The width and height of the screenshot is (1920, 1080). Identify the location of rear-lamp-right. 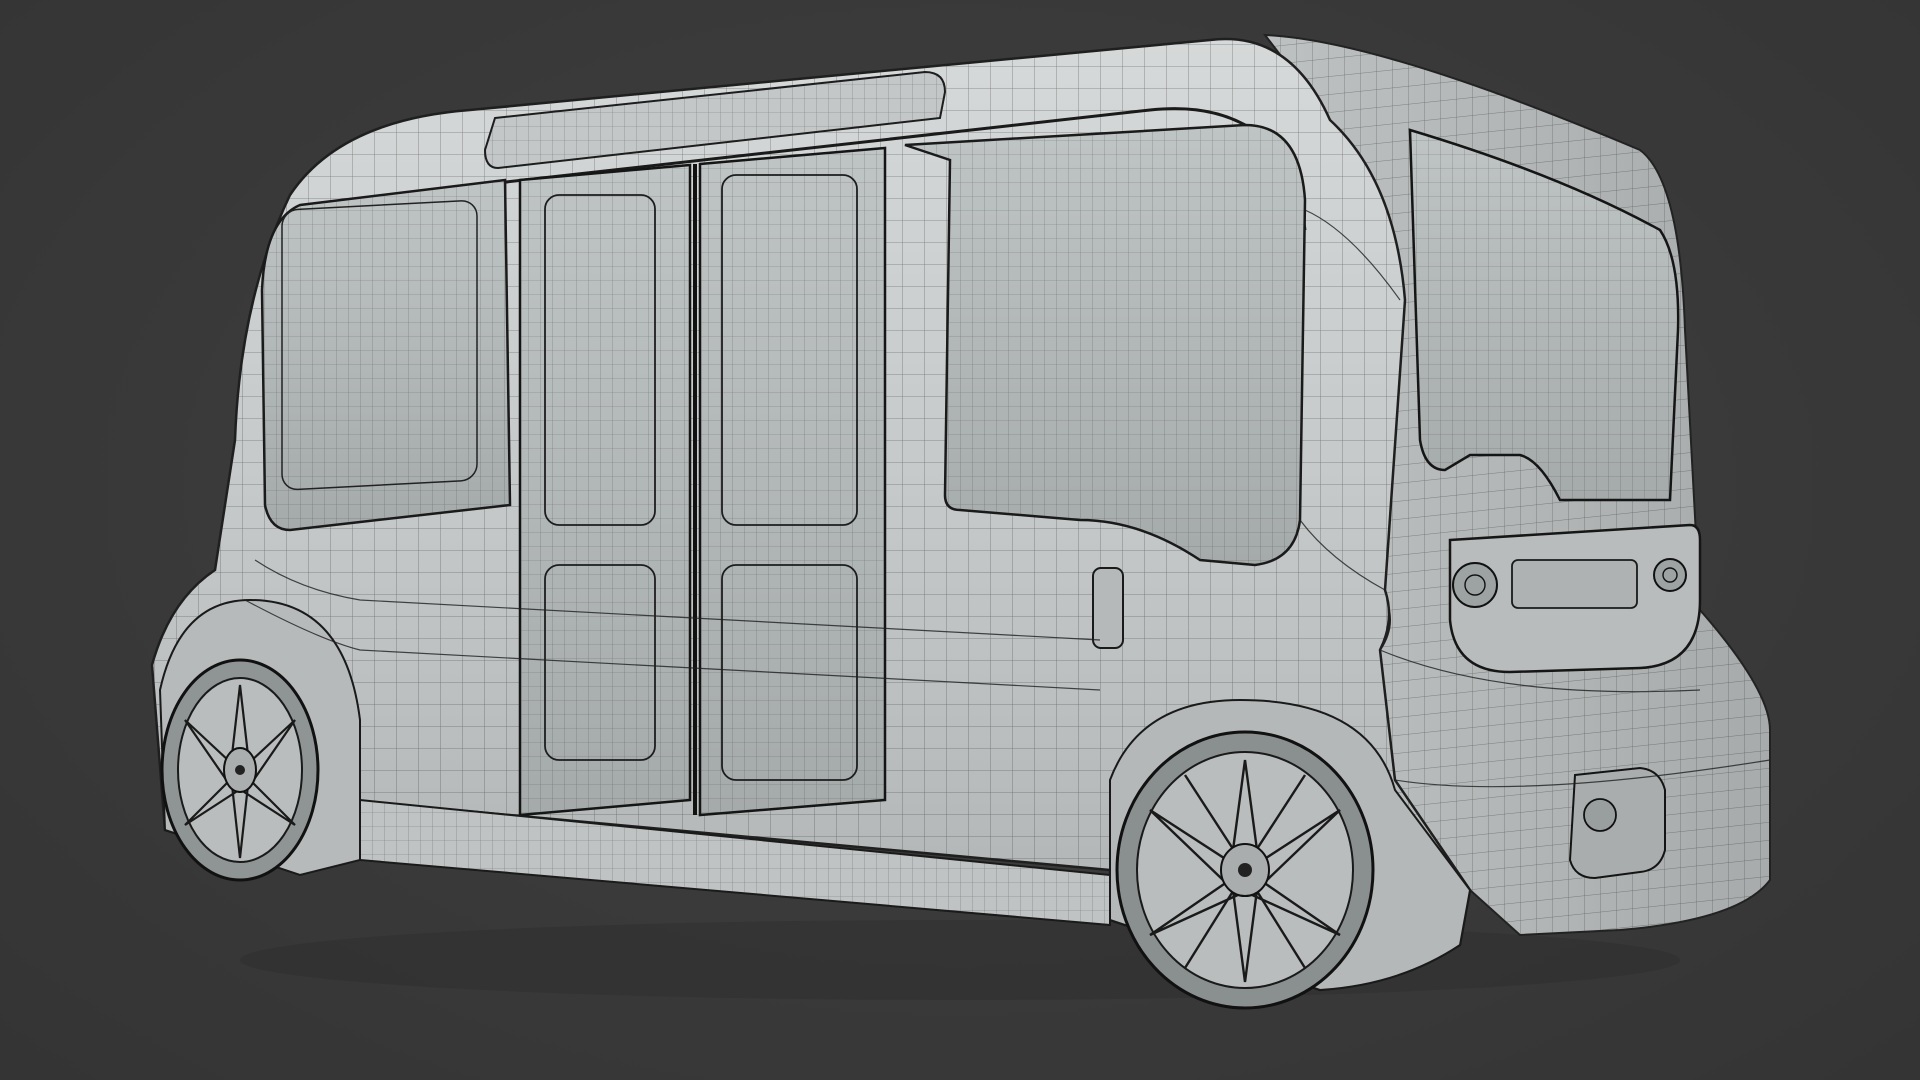
(1670, 575).